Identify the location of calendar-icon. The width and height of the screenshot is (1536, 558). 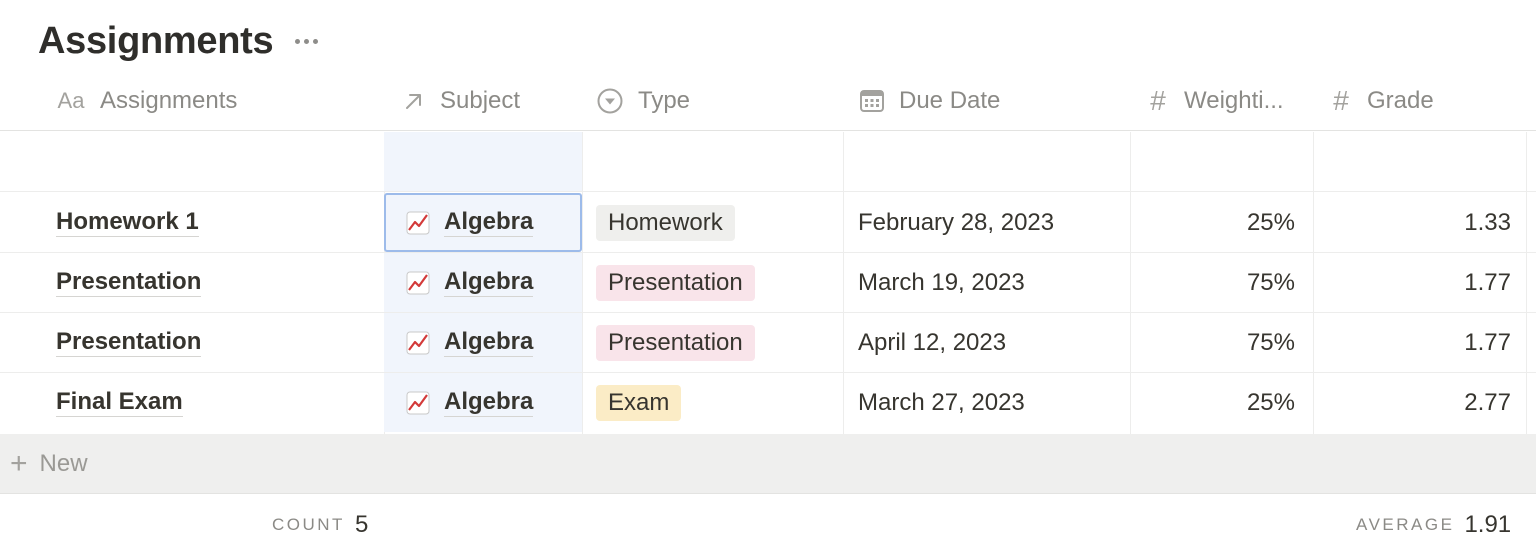
(872, 101).